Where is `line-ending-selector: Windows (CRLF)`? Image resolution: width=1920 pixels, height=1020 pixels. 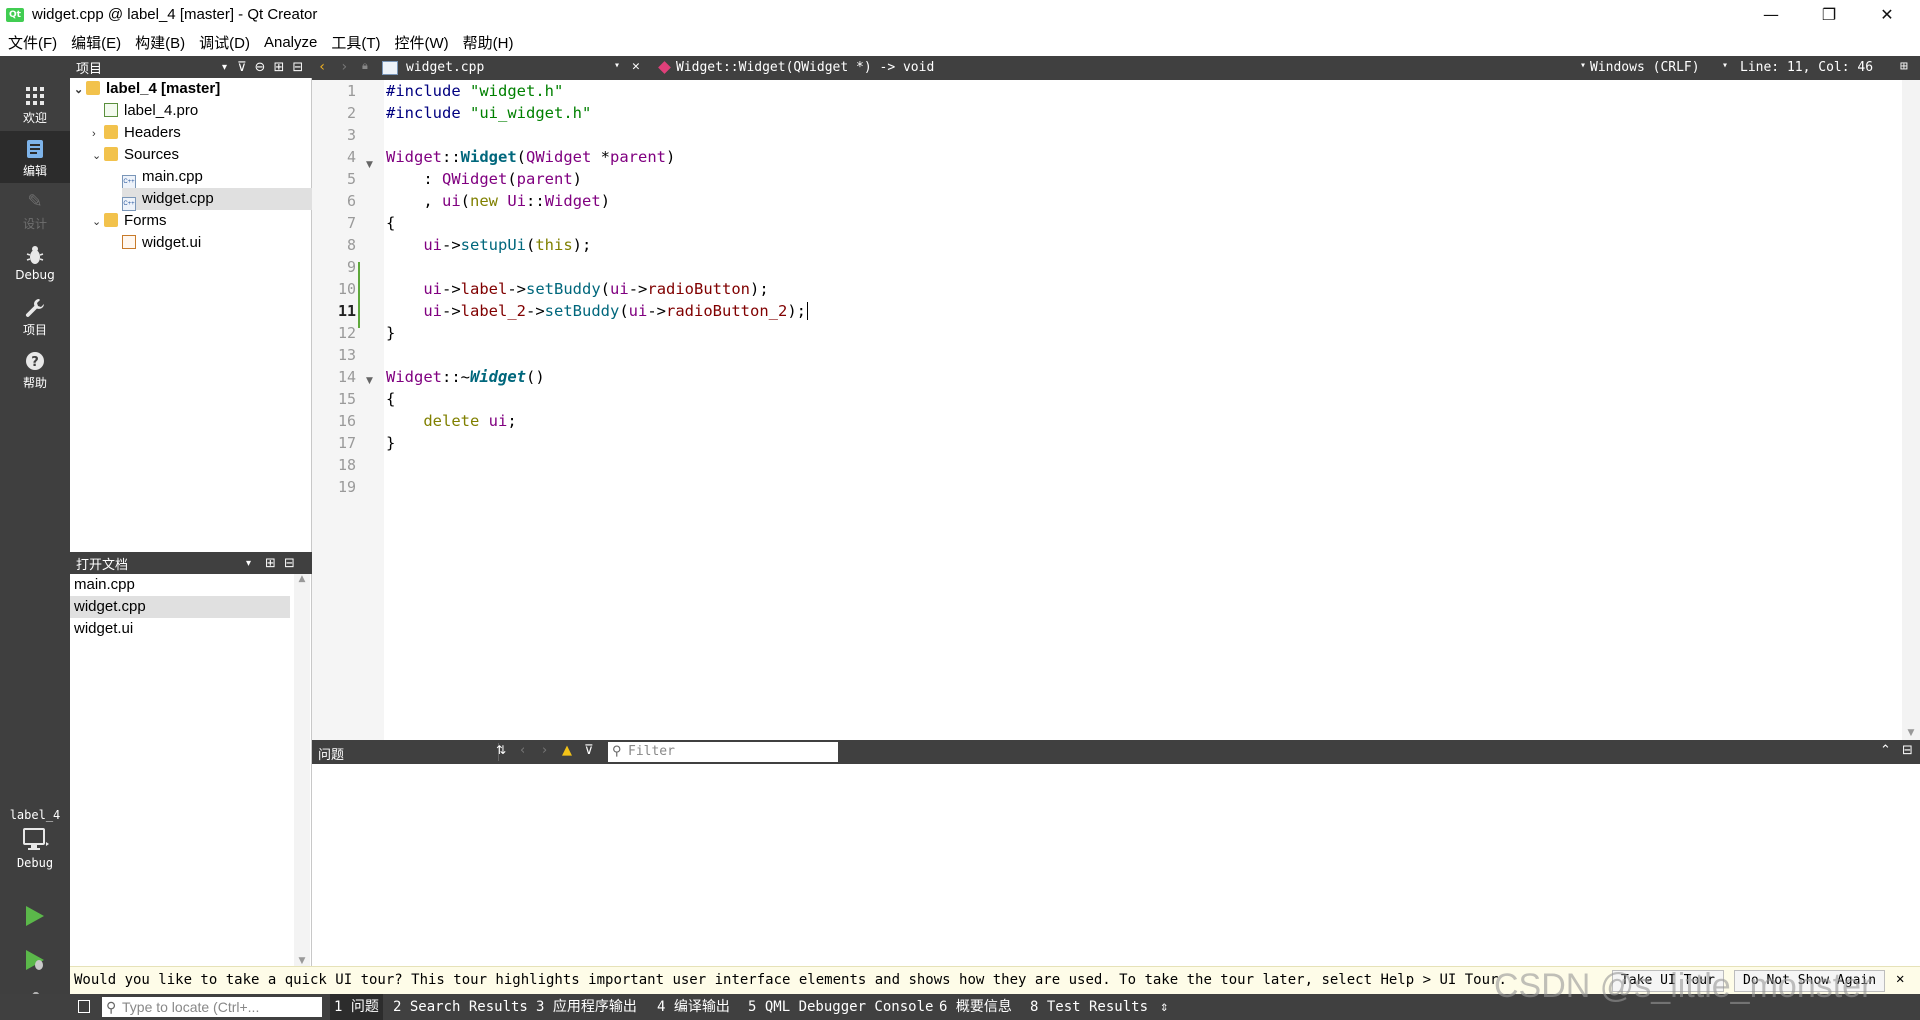 line-ending-selector: Windows (CRLF) is located at coordinates (1645, 67).